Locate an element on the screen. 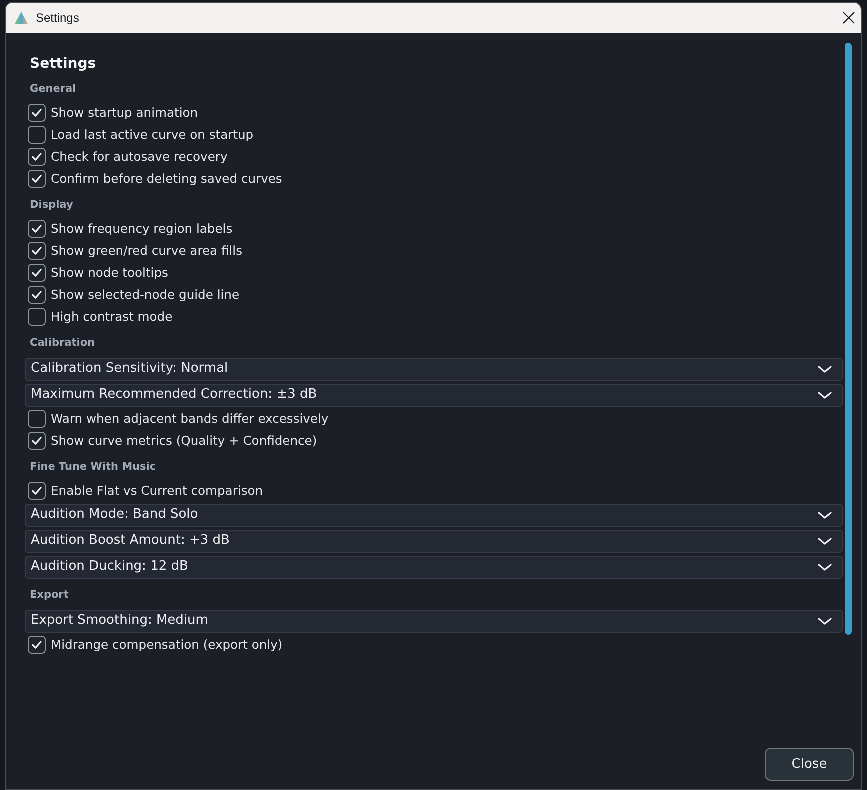 The image size is (867, 790). dropdown: Audition Ducking: 12 dB is located at coordinates (434, 567).